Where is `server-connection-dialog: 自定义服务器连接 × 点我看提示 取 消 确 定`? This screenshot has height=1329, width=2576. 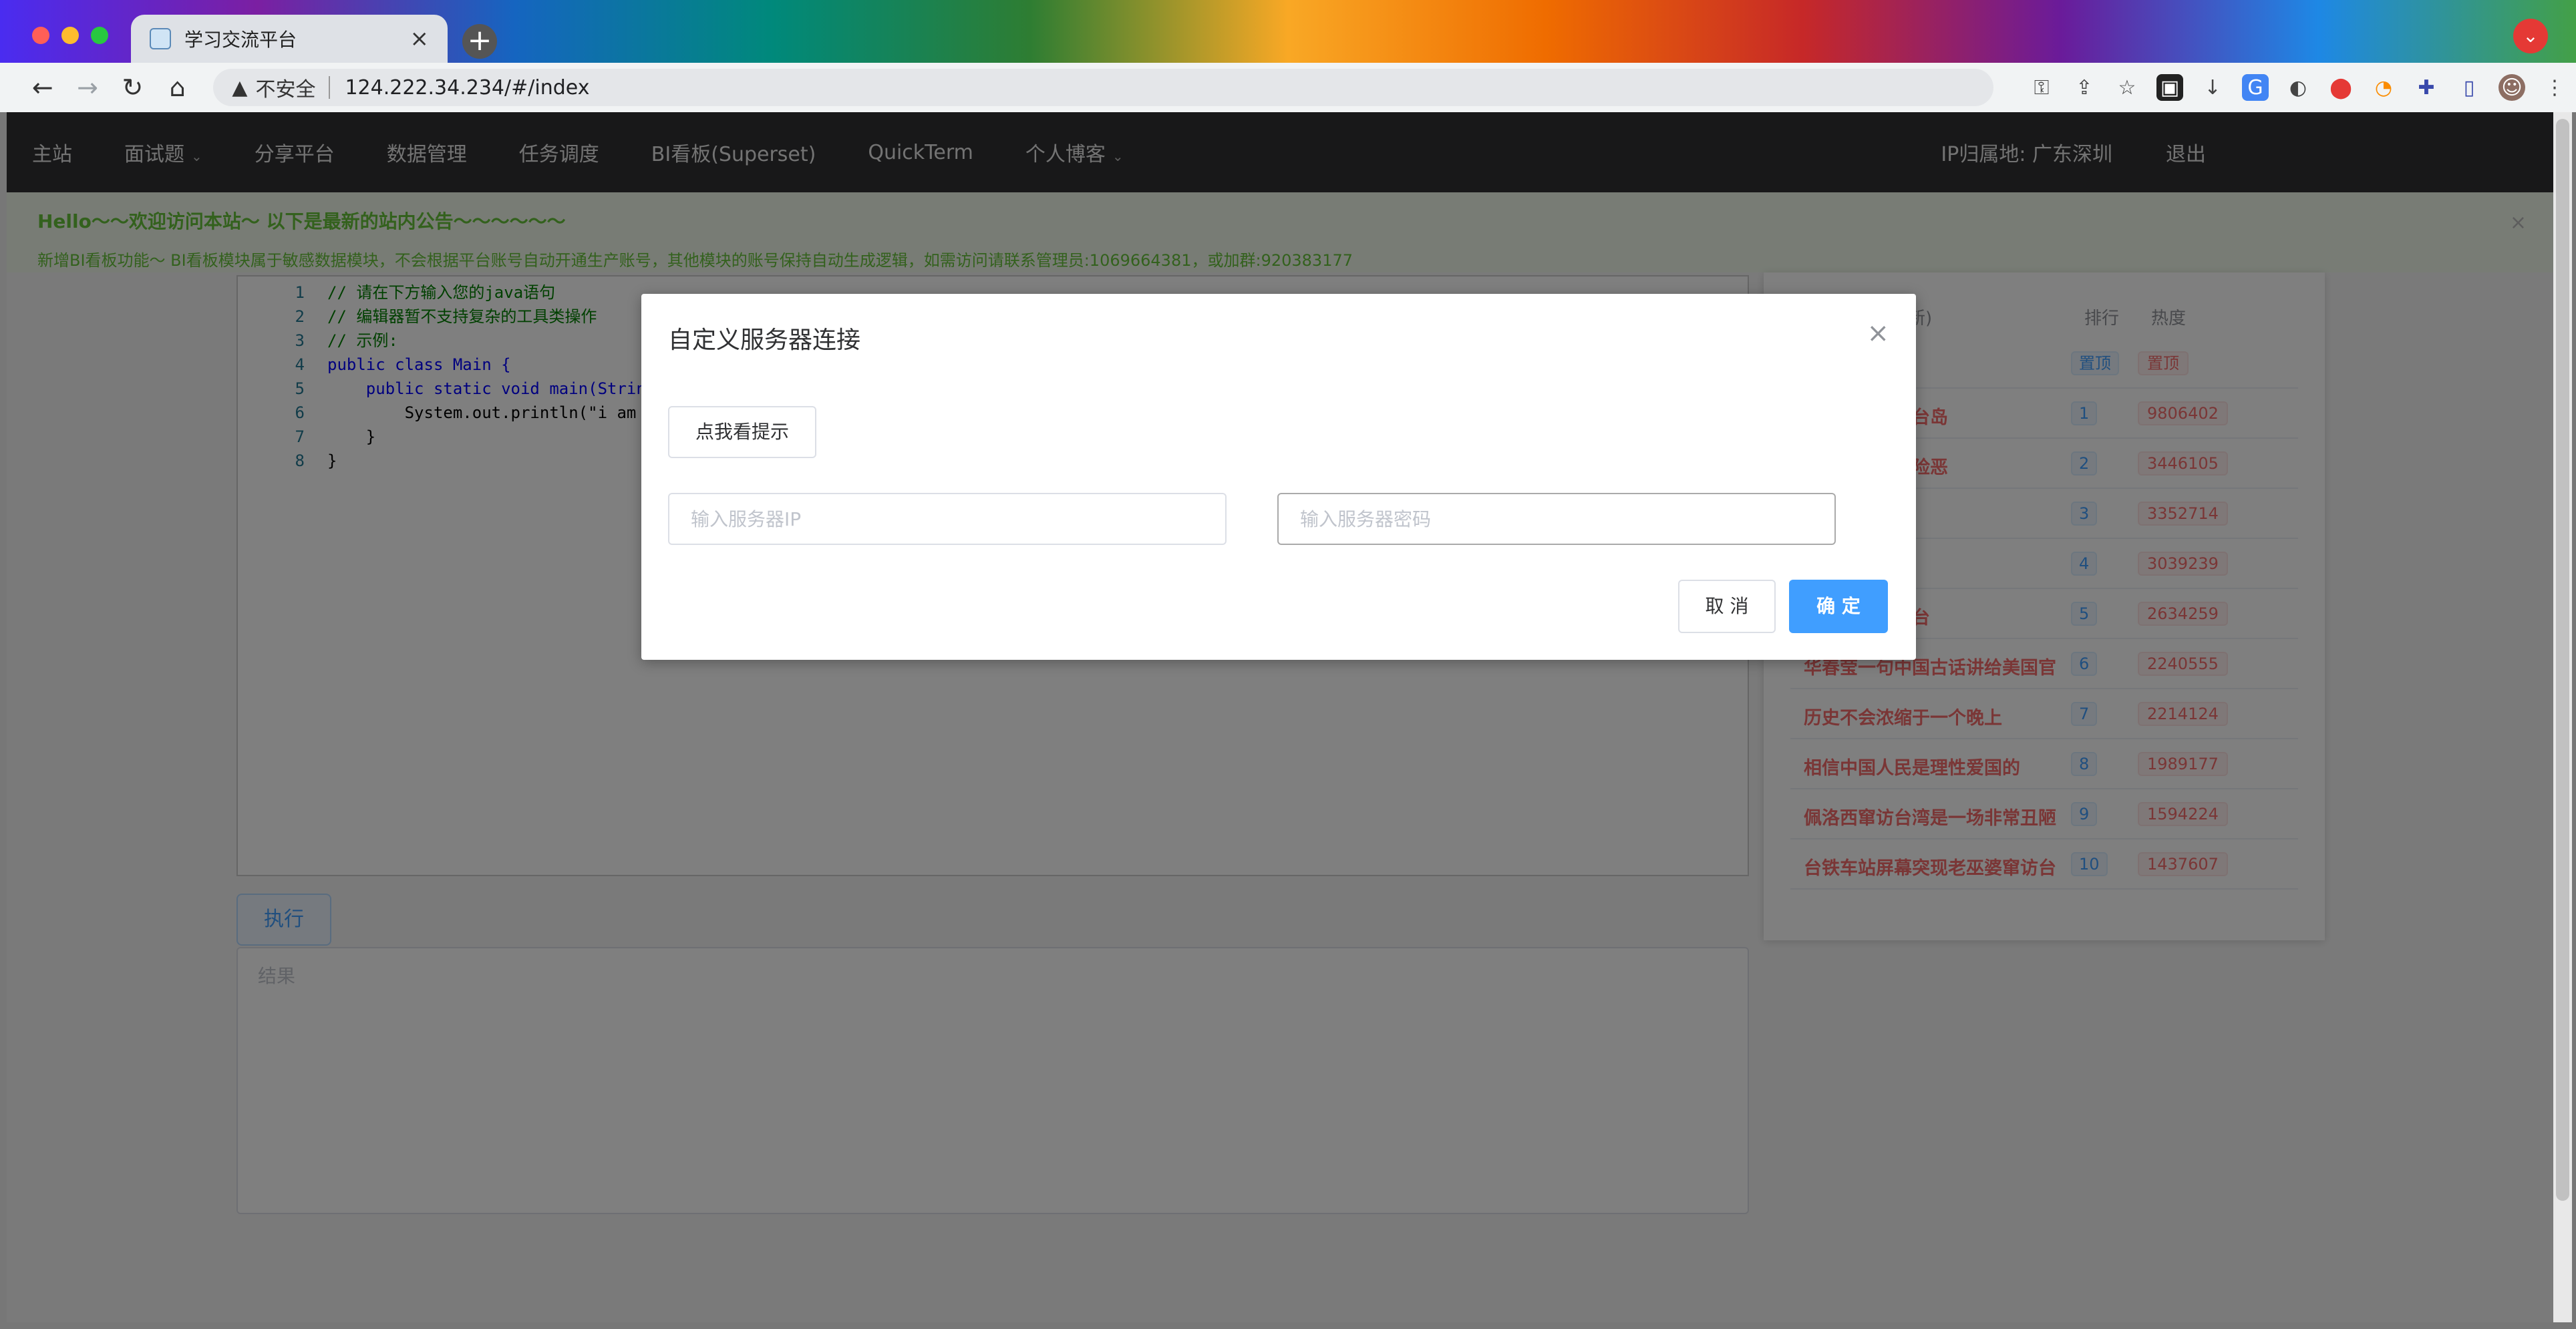
server-connection-dialog: 自定义服务器连接 × 点我看提示 取 消 确 定 is located at coordinates (1278, 477).